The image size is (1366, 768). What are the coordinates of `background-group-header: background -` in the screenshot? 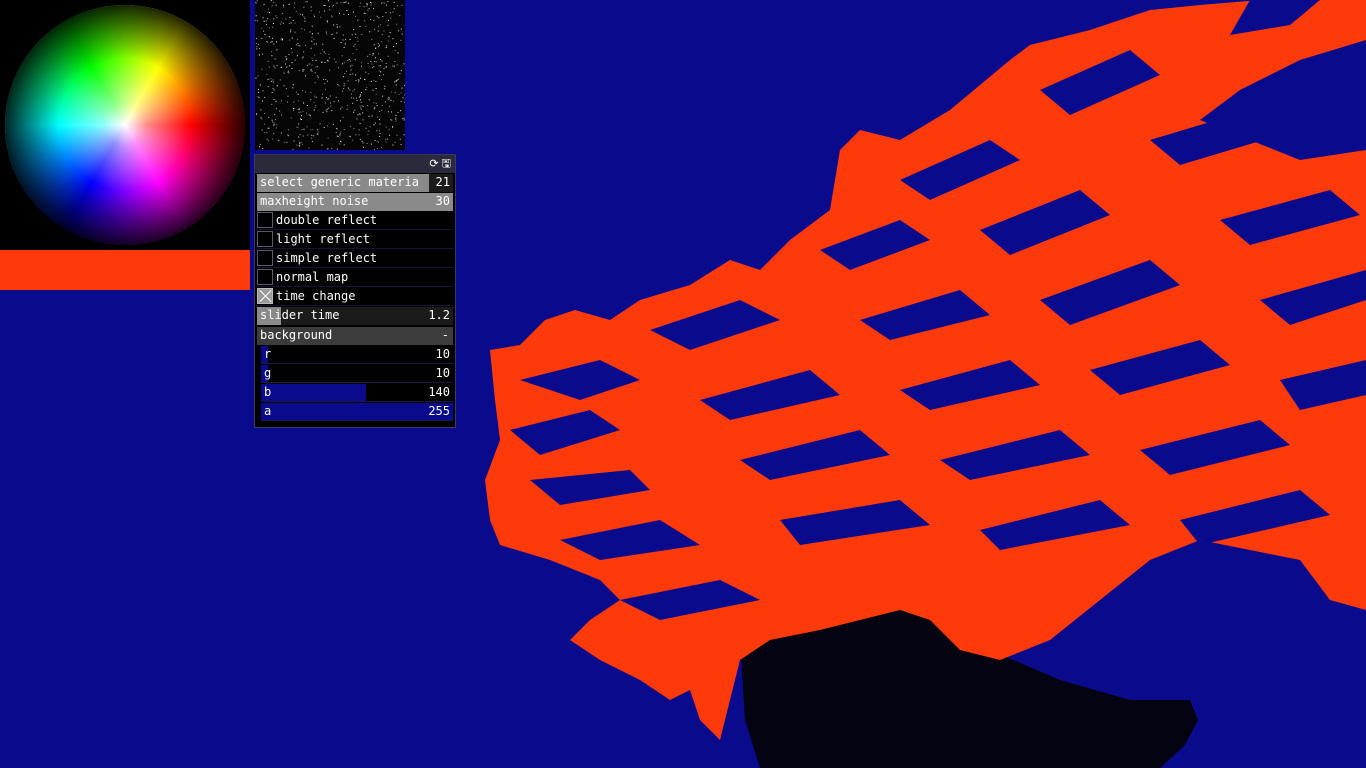 It's located at (355, 336).